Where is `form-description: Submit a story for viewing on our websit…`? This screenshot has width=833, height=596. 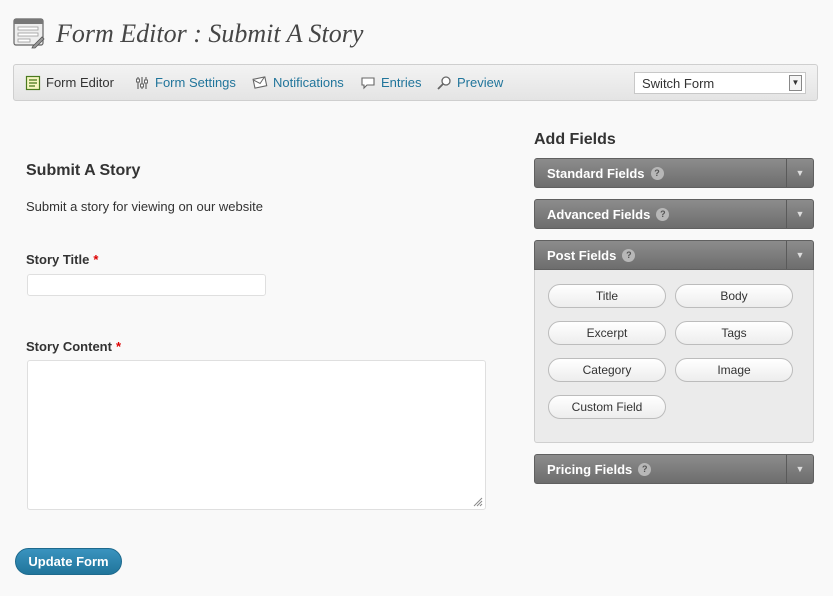 form-description: Submit a story for viewing on our websit… is located at coordinates (144, 206).